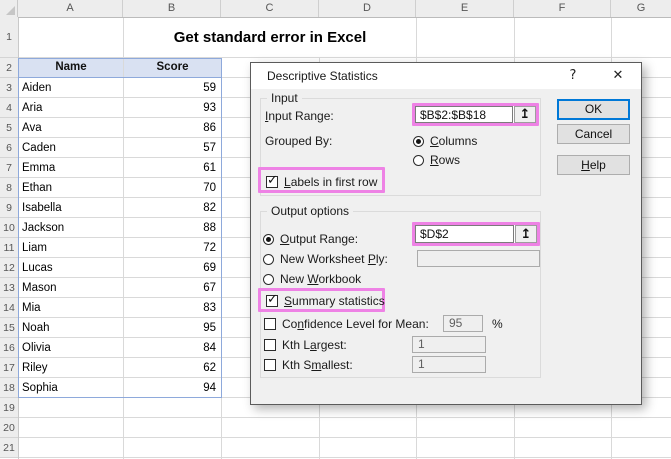 Image resolution: width=671 pixels, height=459 pixels. I want to click on table-row-cell-score: 83, so click(170, 308).